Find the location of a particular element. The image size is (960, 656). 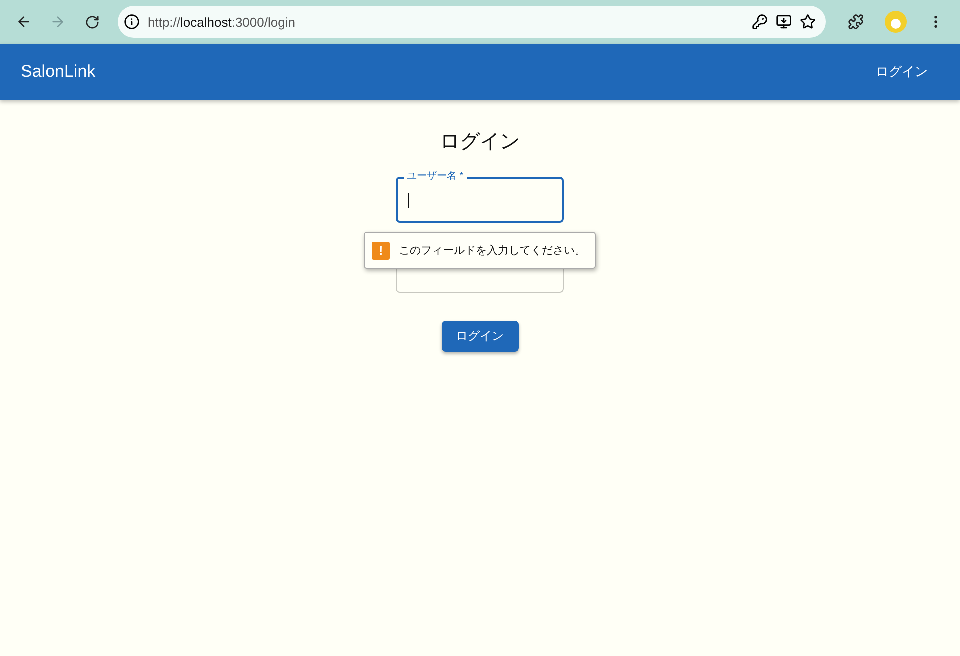

bookmark-star-icon is located at coordinates (808, 22).